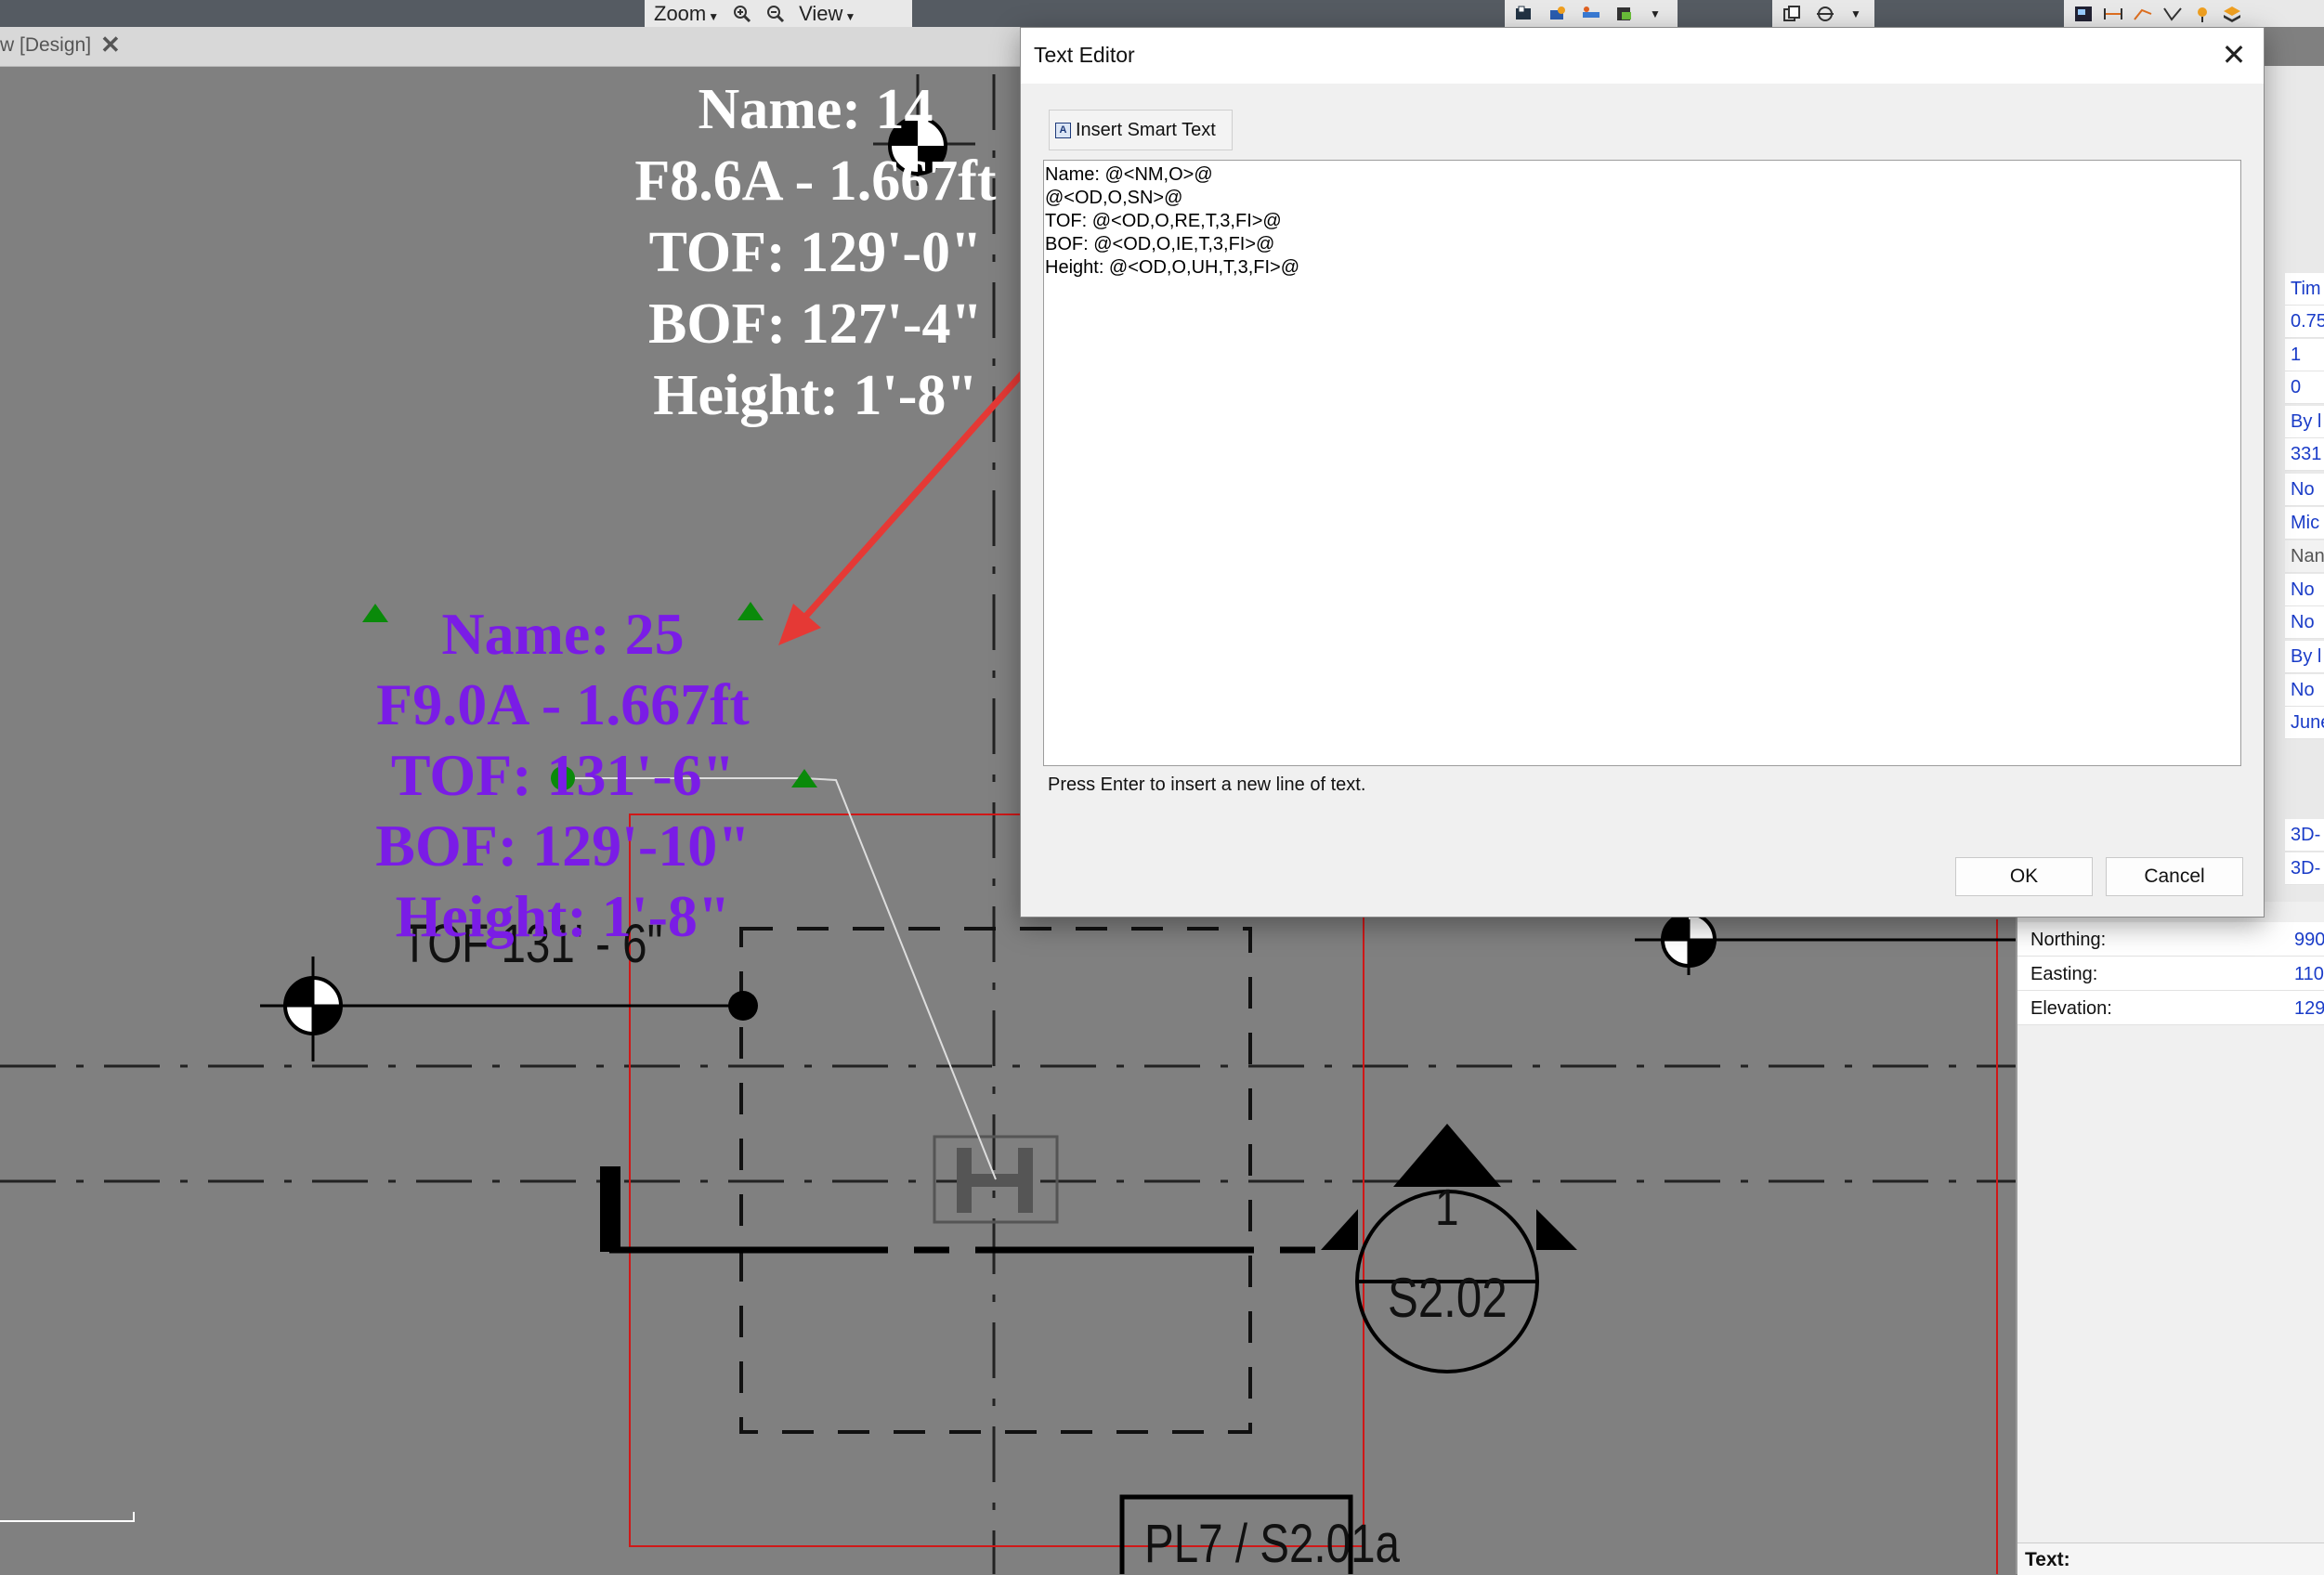 Image resolution: width=2324 pixels, height=1575 pixels. I want to click on layers-icon, so click(2232, 14).